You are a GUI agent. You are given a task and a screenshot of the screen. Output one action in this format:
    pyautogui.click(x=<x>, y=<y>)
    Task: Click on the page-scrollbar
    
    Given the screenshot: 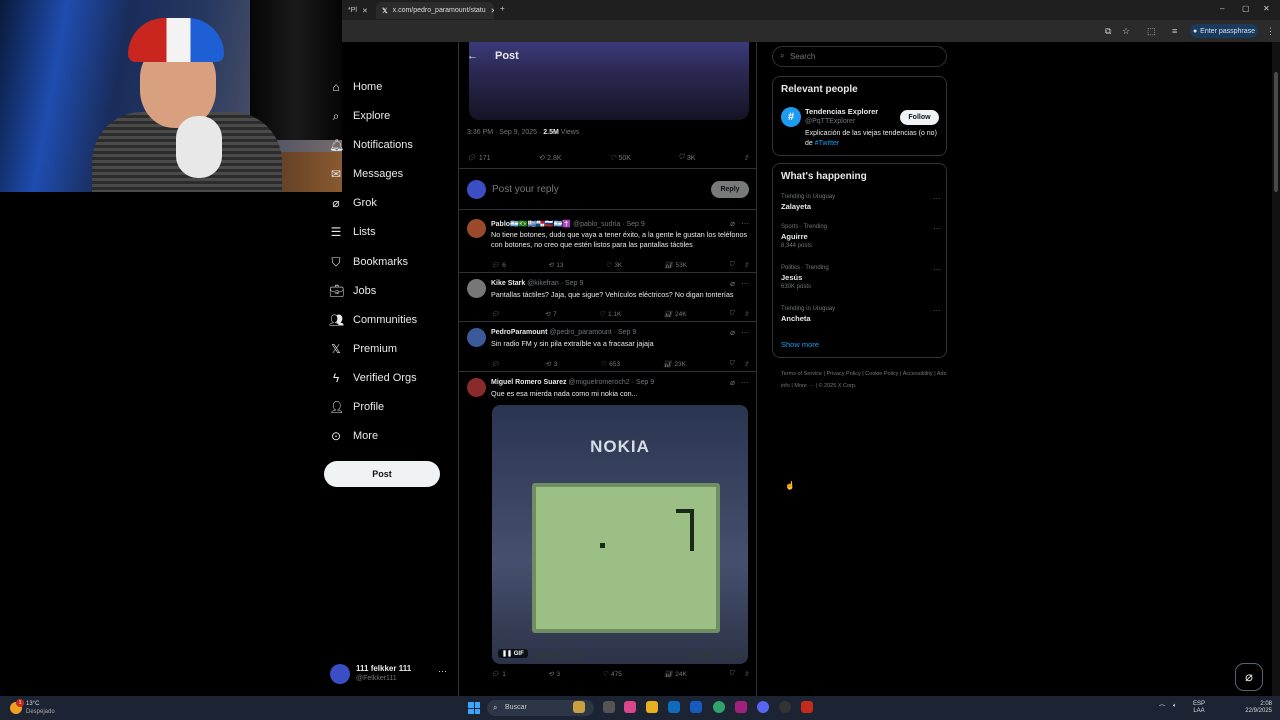 What is the action you would take?
    pyautogui.click(x=1276, y=369)
    